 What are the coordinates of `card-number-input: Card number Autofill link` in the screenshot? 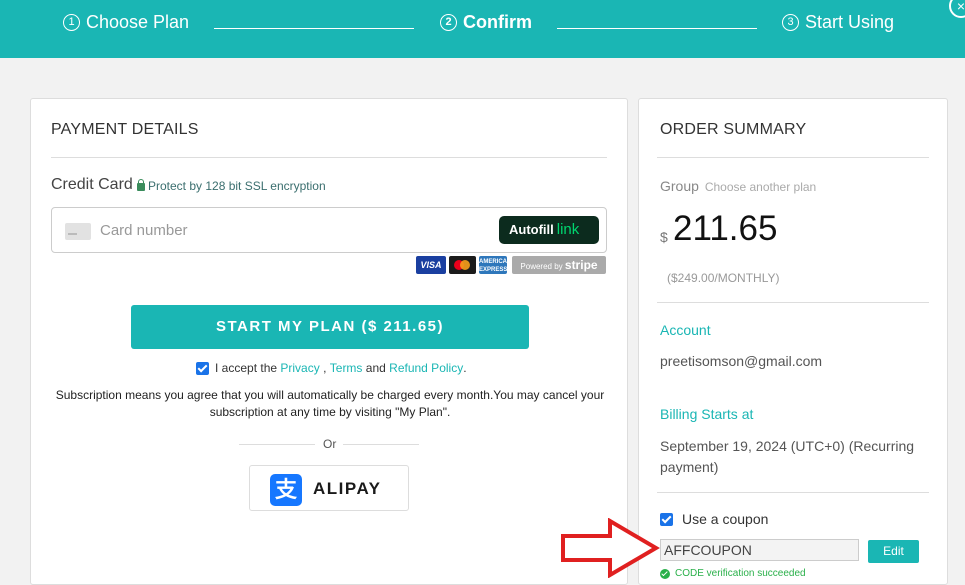 It's located at (329, 230).